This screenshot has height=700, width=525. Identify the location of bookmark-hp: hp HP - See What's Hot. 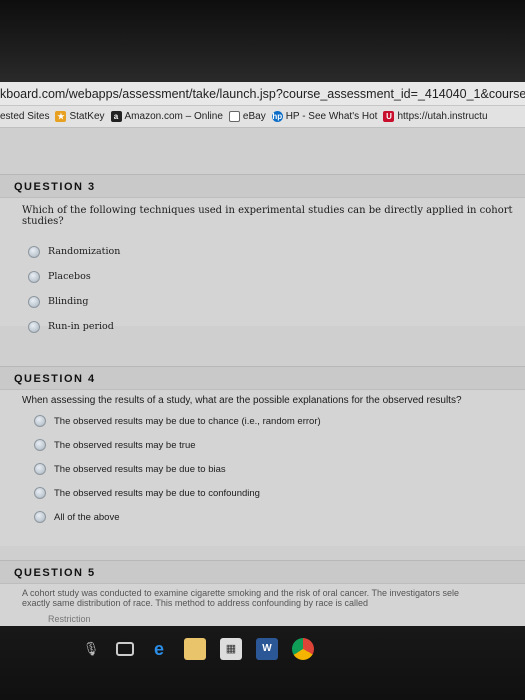
(324, 116).